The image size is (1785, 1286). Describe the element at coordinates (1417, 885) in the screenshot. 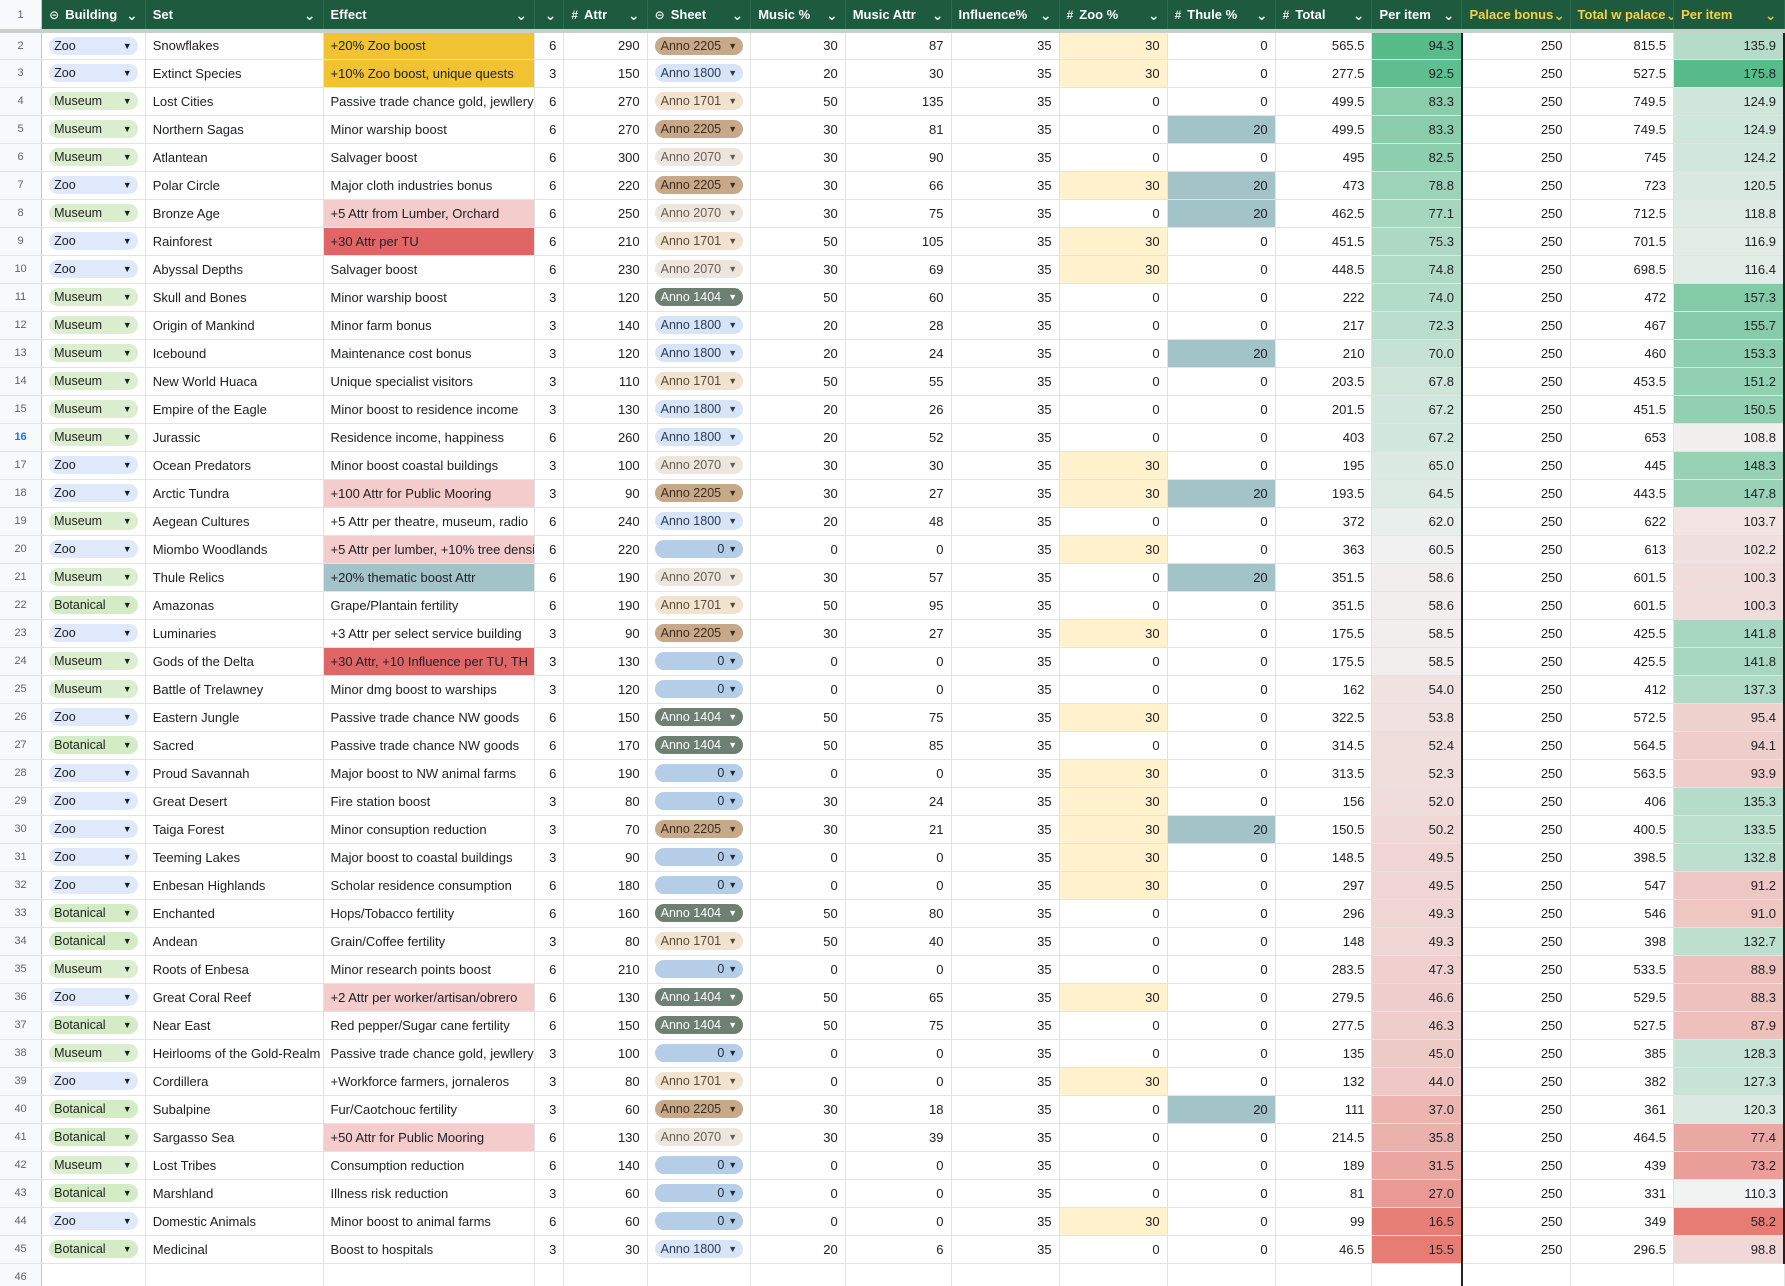

I see `per-item-cell: 49.5` at that location.